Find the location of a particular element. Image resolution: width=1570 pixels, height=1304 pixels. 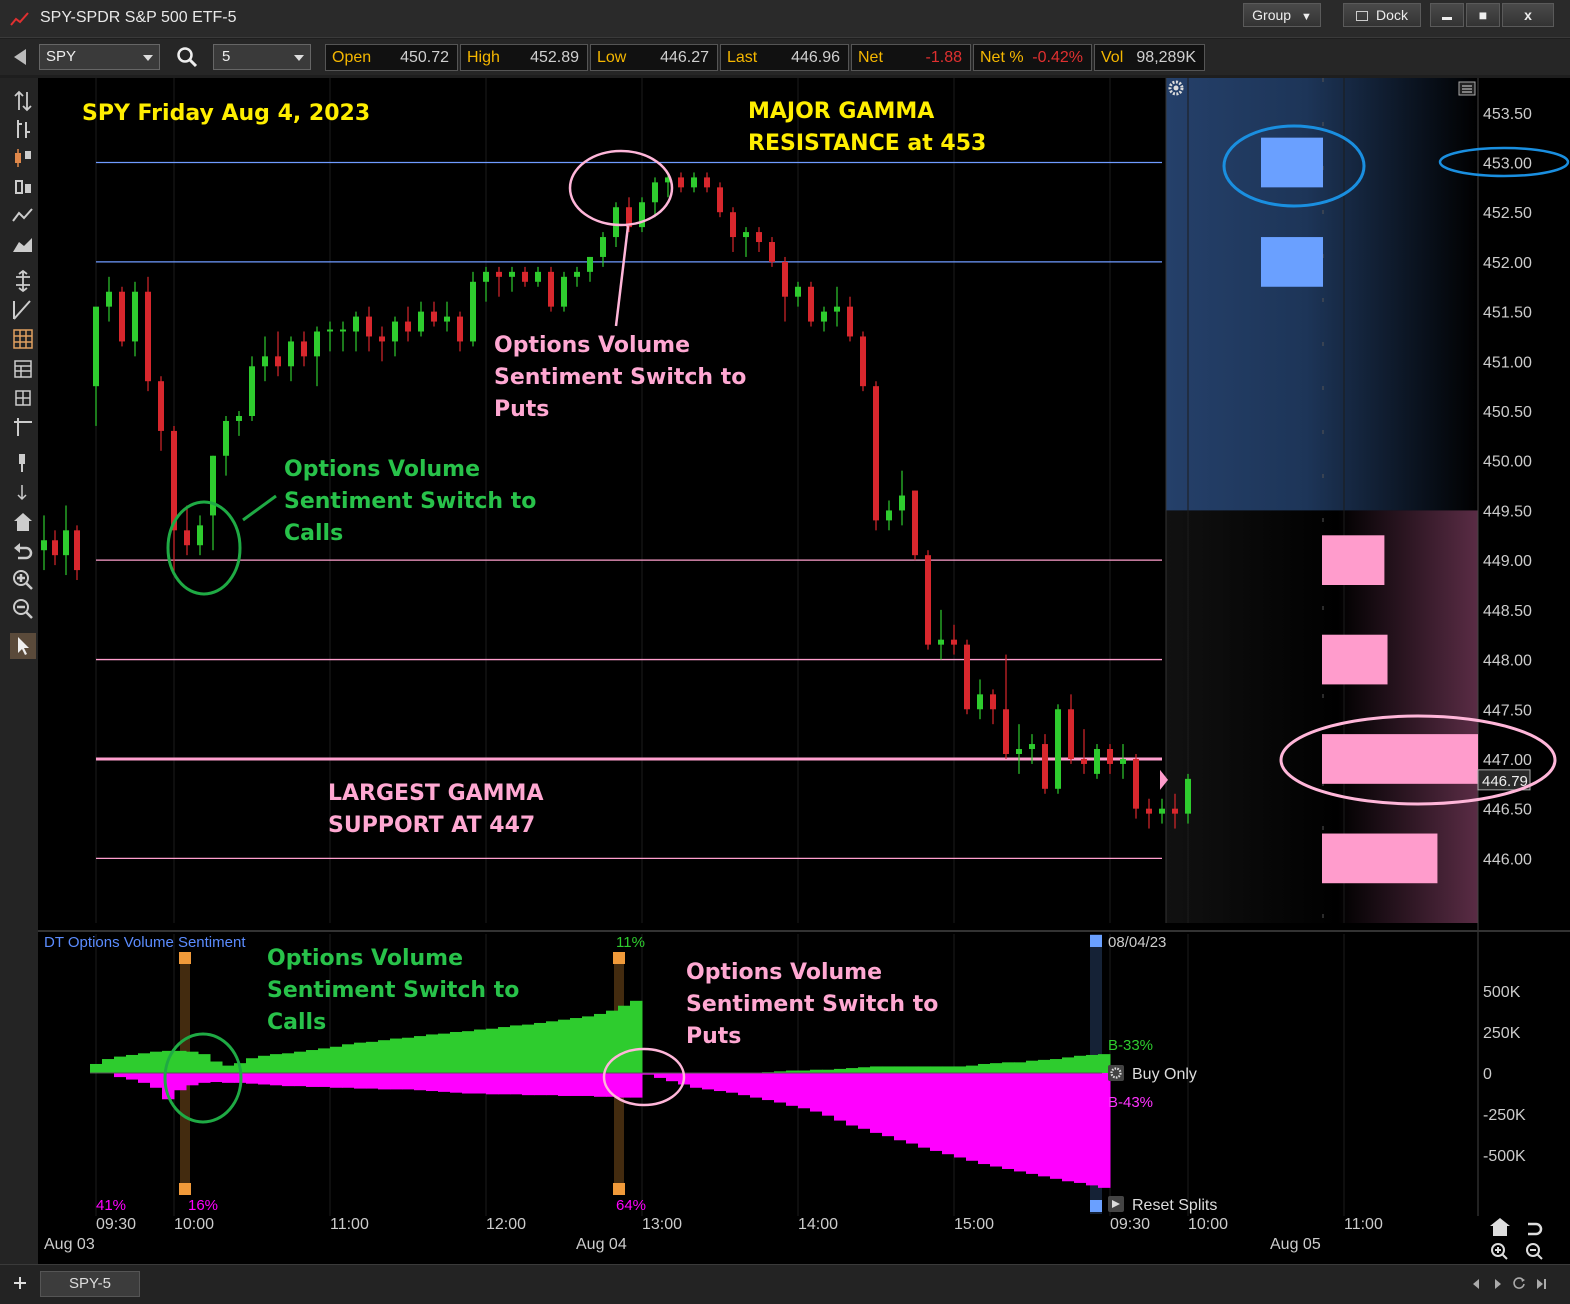

scroll-right-icon is located at coordinates (1498, 1284).